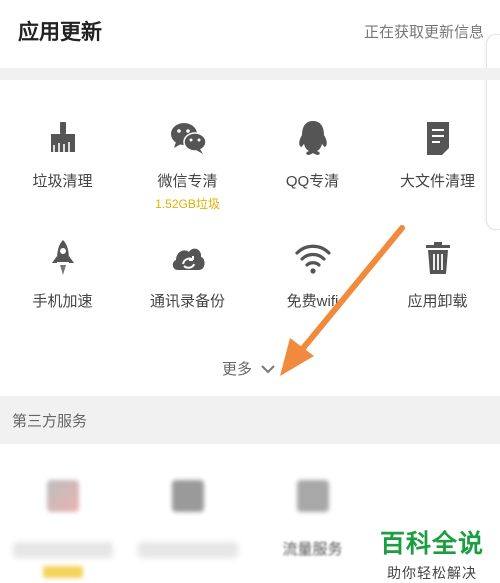  What do you see at coordinates (312, 181) in the screenshot?
I see `tool-label: QQ专清` at bounding box center [312, 181].